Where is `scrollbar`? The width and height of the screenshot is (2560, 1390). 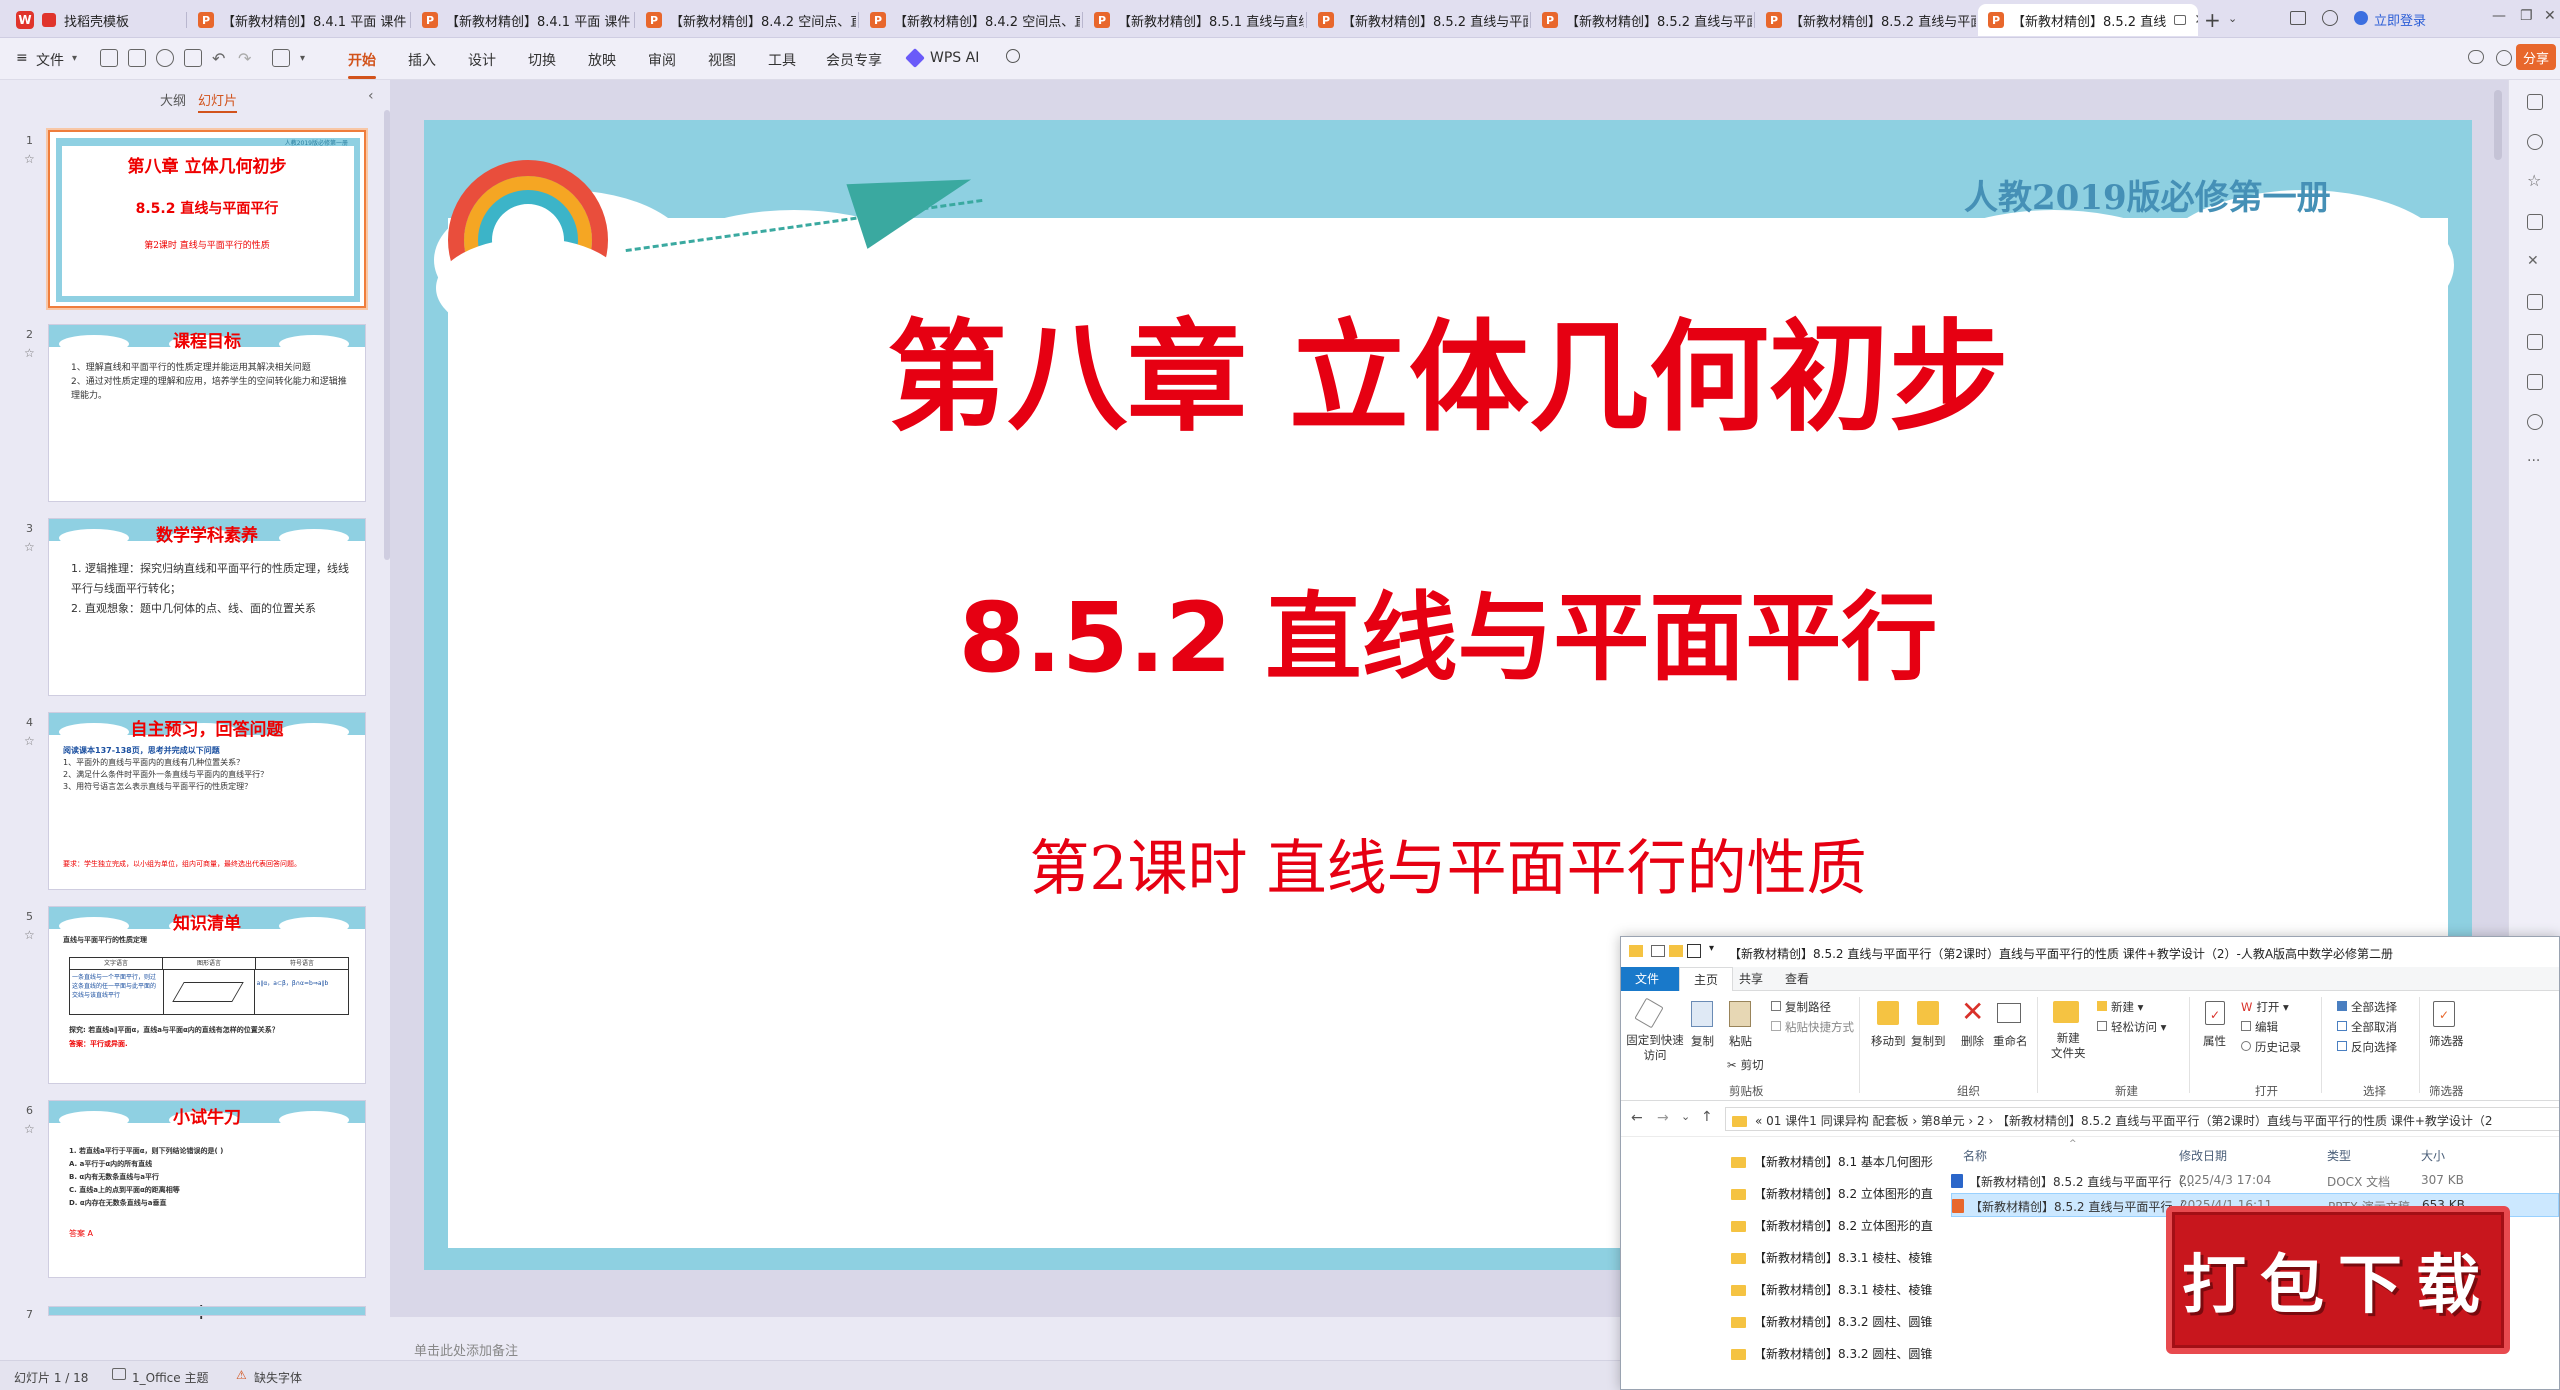
scrollbar is located at coordinates (2498, 125).